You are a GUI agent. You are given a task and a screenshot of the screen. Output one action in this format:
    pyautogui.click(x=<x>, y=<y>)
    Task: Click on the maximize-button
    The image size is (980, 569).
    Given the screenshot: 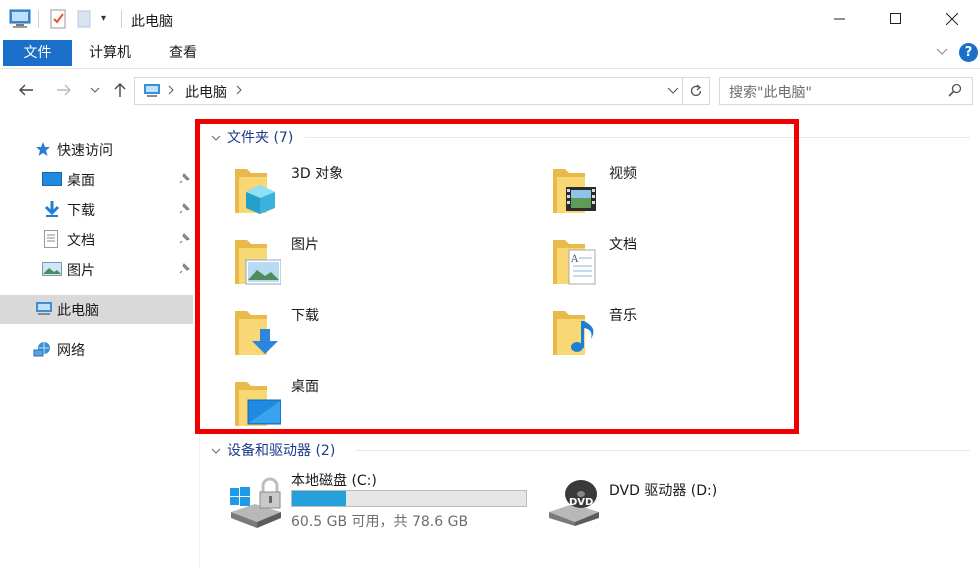 What is the action you would take?
    pyautogui.click(x=896, y=19)
    